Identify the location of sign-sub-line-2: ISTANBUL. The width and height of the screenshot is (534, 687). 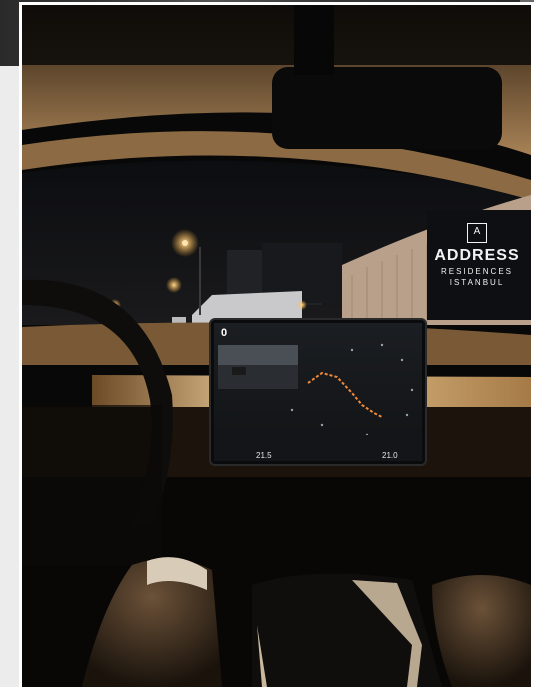
(477, 282).